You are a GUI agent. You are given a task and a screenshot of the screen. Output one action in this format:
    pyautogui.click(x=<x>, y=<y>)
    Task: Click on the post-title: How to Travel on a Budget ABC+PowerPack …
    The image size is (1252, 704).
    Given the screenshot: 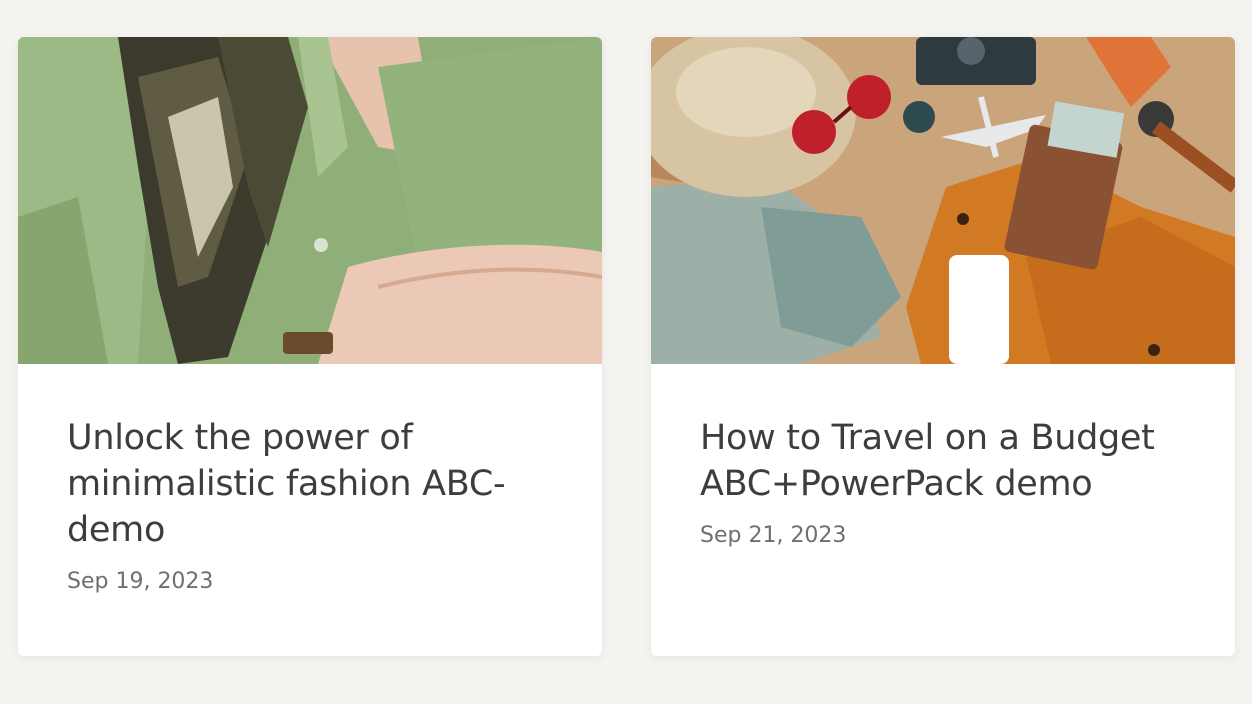 What is the action you would take?
    pyautogui.click(x=947, y=461)
    